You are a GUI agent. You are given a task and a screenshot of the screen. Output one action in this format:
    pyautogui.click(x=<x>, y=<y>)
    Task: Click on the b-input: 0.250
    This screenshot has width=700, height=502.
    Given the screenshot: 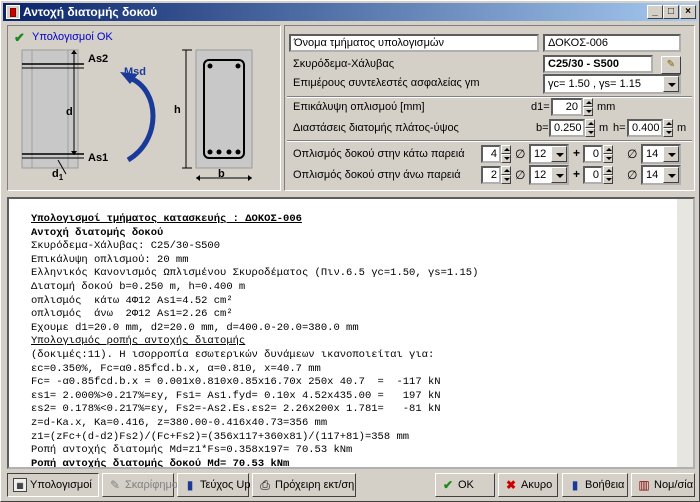 What is the action you would take?
    pyautogui.click(x=567, y=128)
    